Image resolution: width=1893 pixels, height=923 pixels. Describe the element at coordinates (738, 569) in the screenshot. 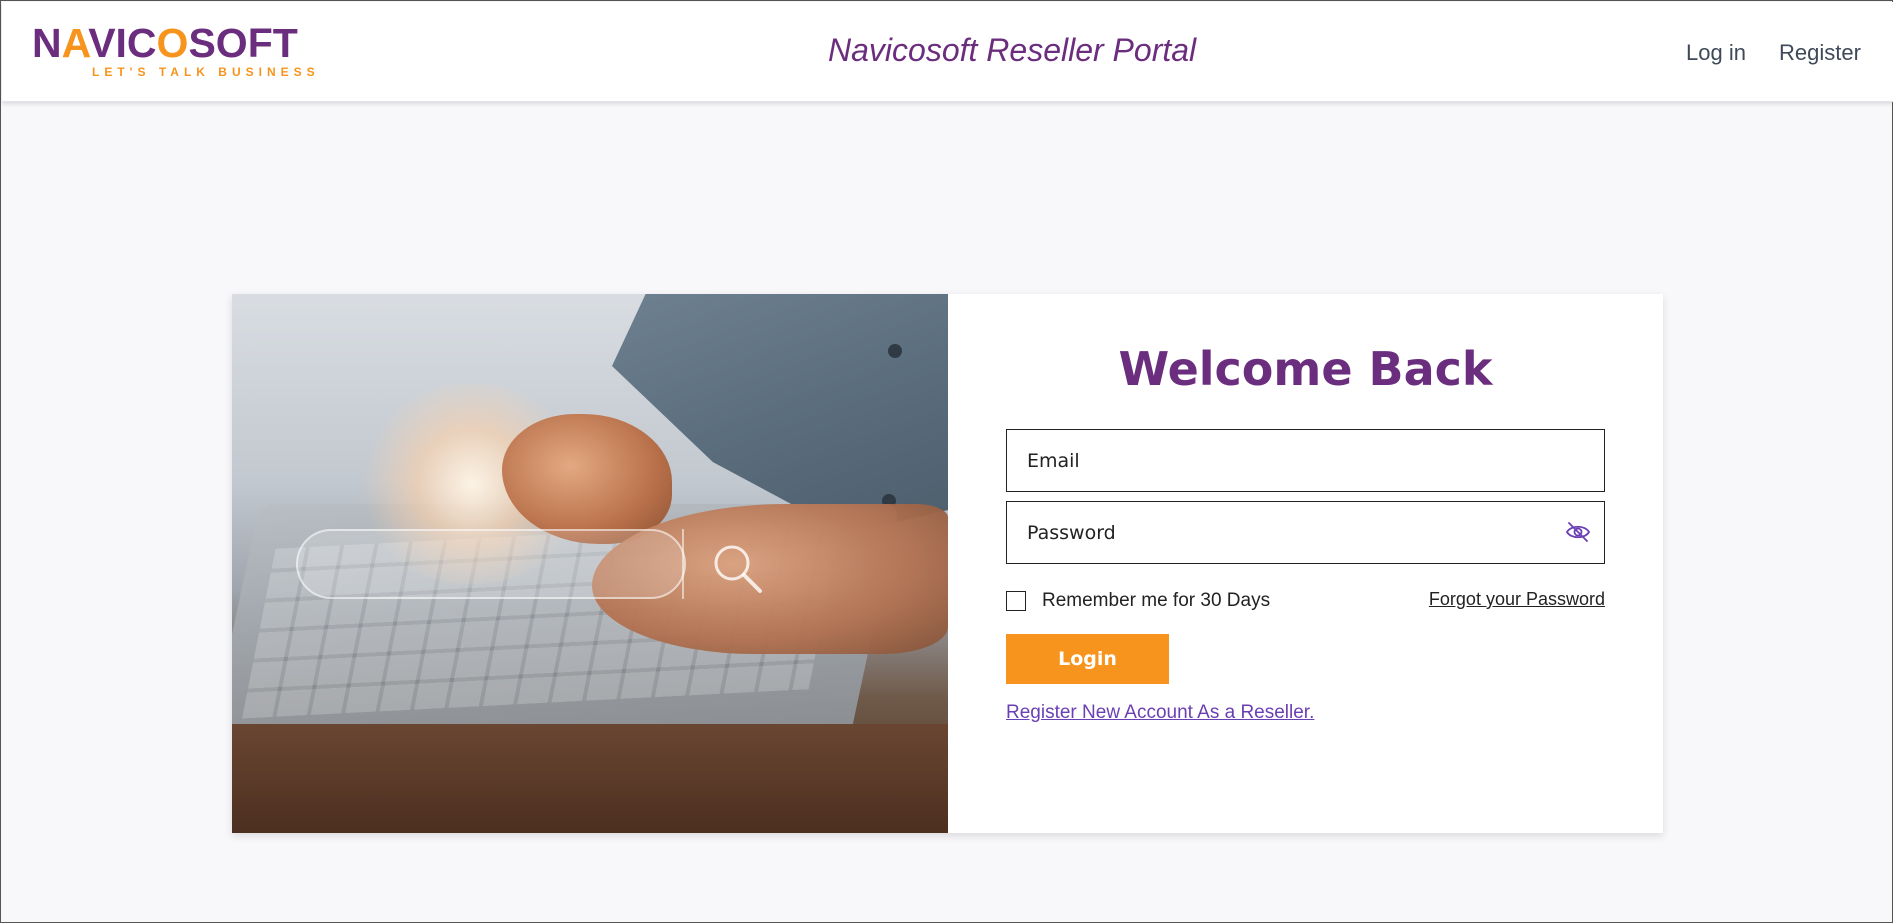

I see `search-icon` at that location.